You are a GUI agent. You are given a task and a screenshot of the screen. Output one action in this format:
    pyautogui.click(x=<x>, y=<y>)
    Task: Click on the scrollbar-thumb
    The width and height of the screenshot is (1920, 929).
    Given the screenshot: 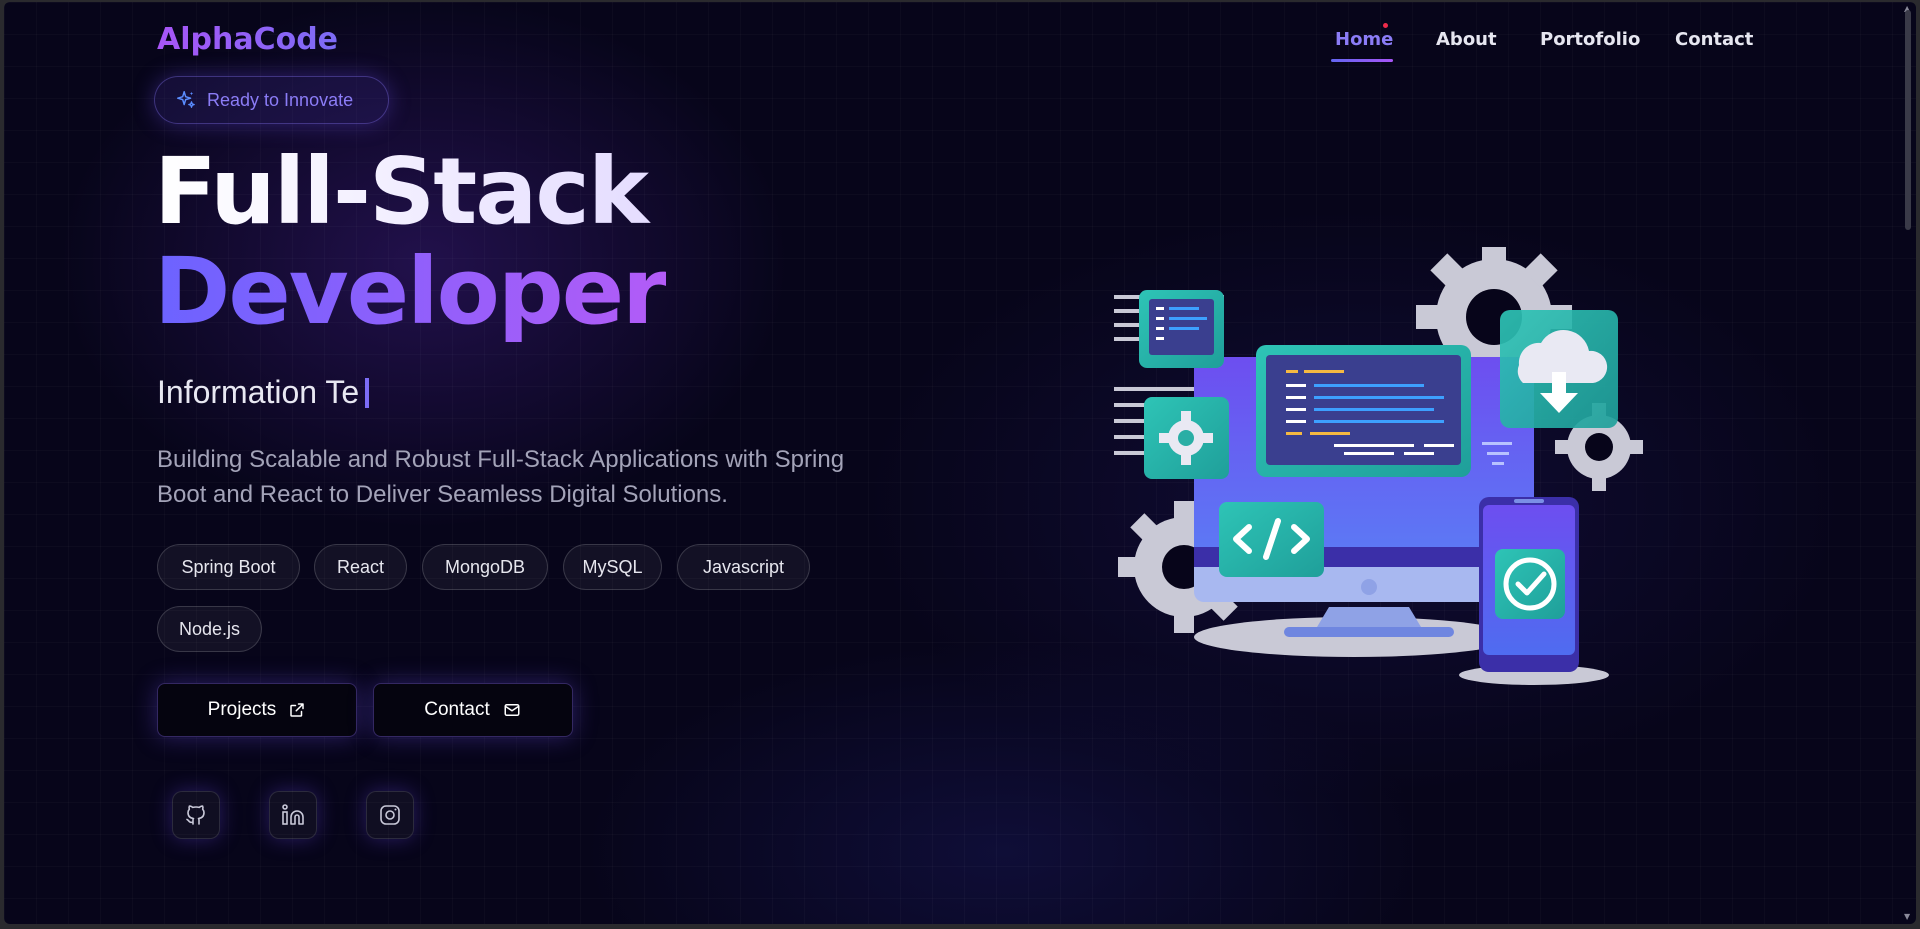 What is the action you would take?
    pyautogui.click(x=1908, y=120)
    